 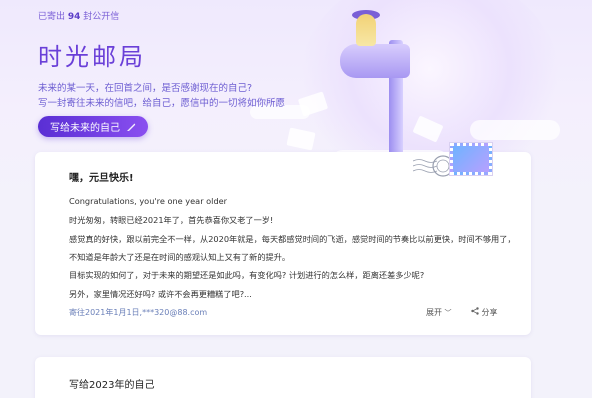 I want to click on letter-line: Congratulations, you're one year older, so click(x=148, y=201).